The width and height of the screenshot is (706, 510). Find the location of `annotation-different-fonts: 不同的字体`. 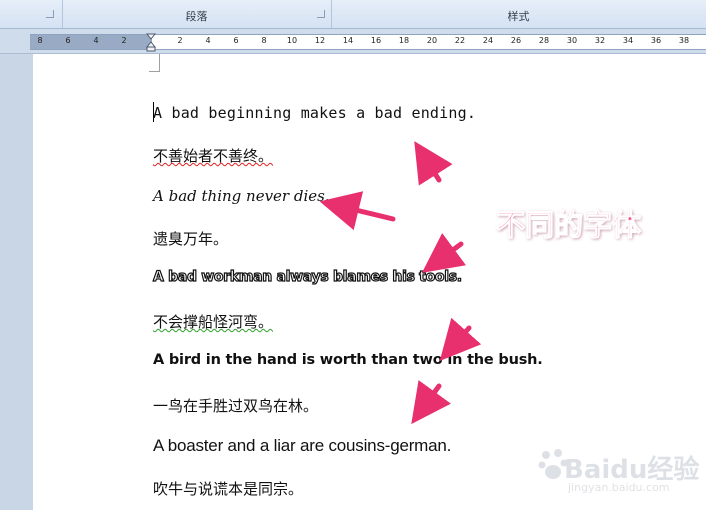

annotation-different-fonts: 不同的字体 is located at coordinates (568, 225).